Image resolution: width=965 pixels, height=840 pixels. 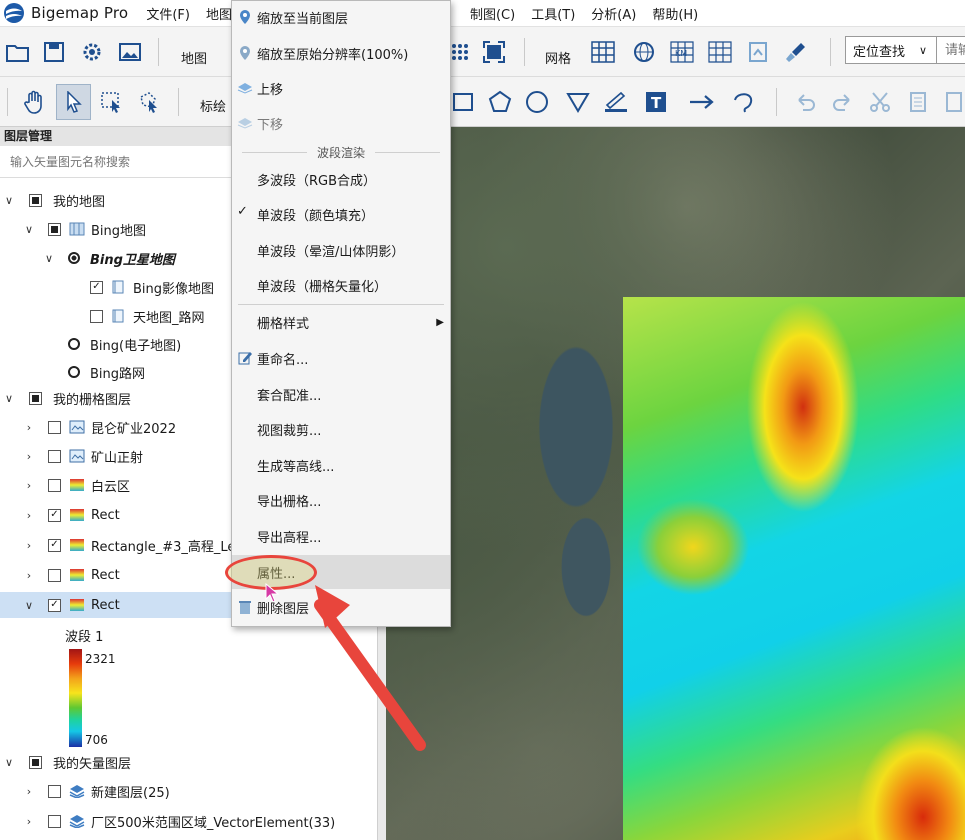 I want to click on cut-button, so click(x=880, y=102).